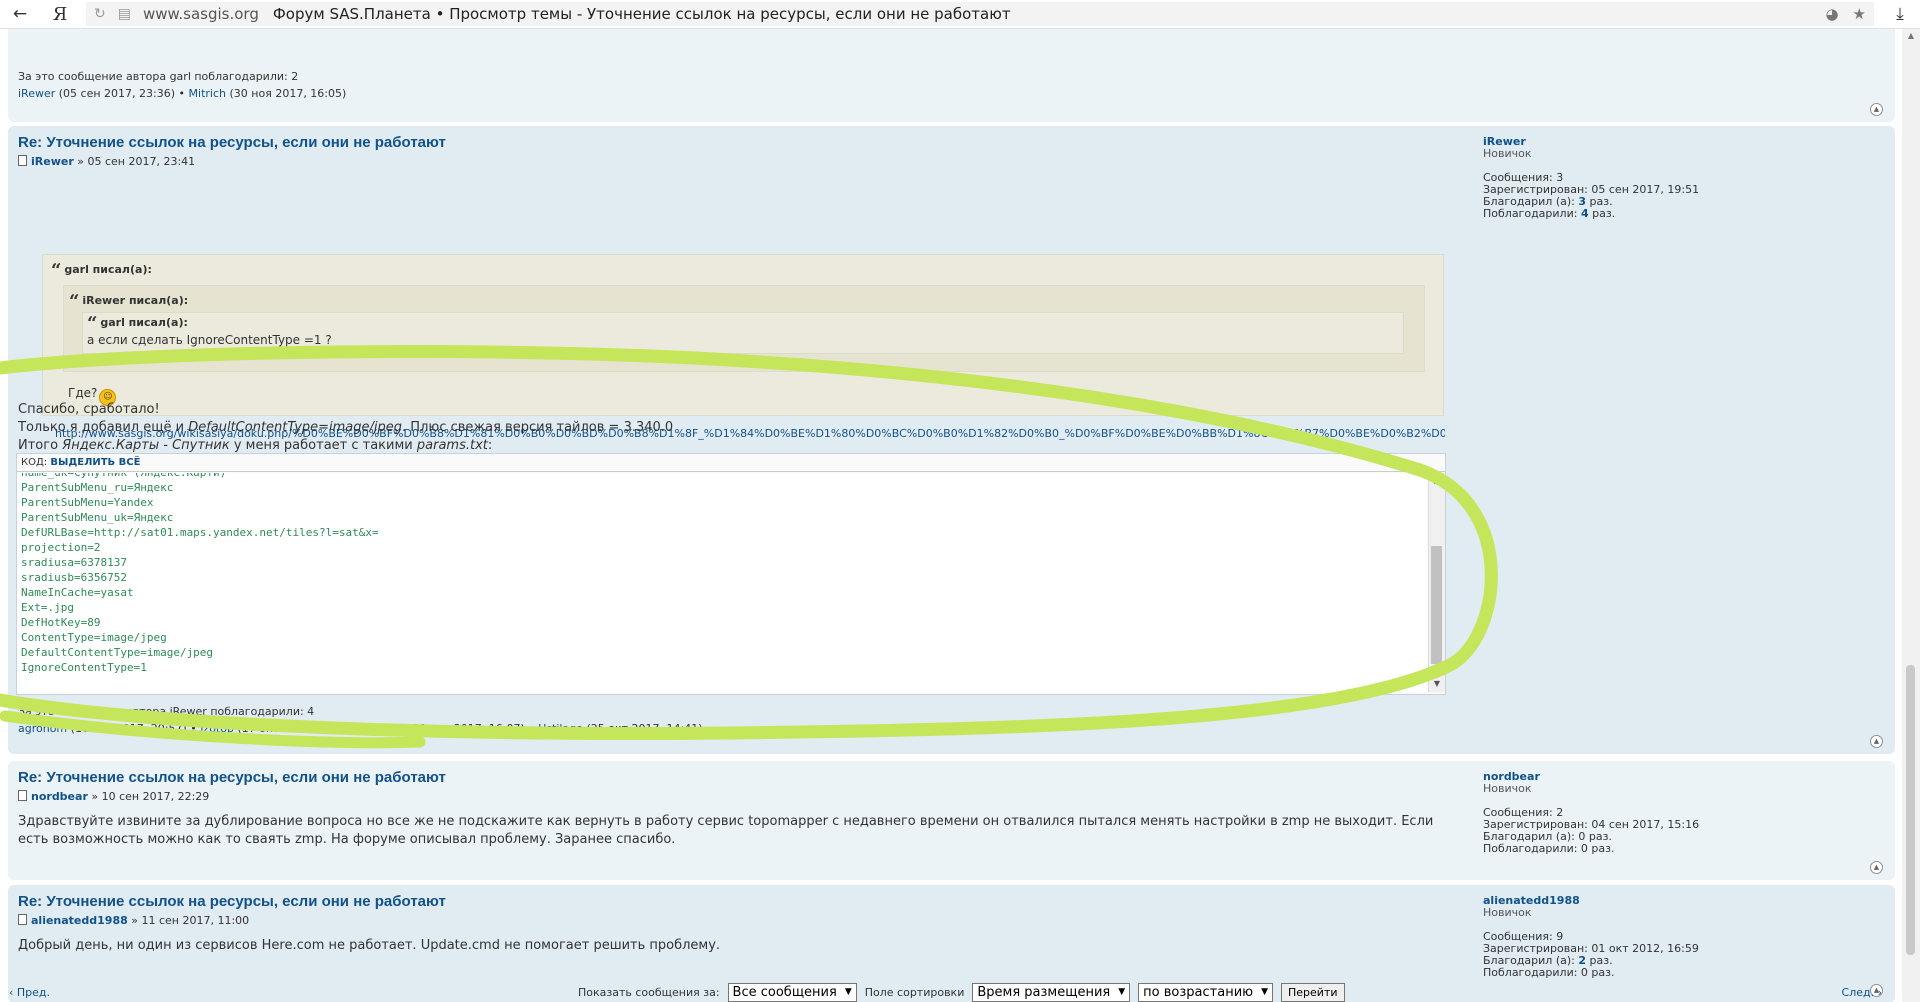  What do you see at coordinates (730, 161) in the screenshot?
I see `post-author-line: iRewer » 05 сен 2017, 23:41` at bounding box center [730, 161].